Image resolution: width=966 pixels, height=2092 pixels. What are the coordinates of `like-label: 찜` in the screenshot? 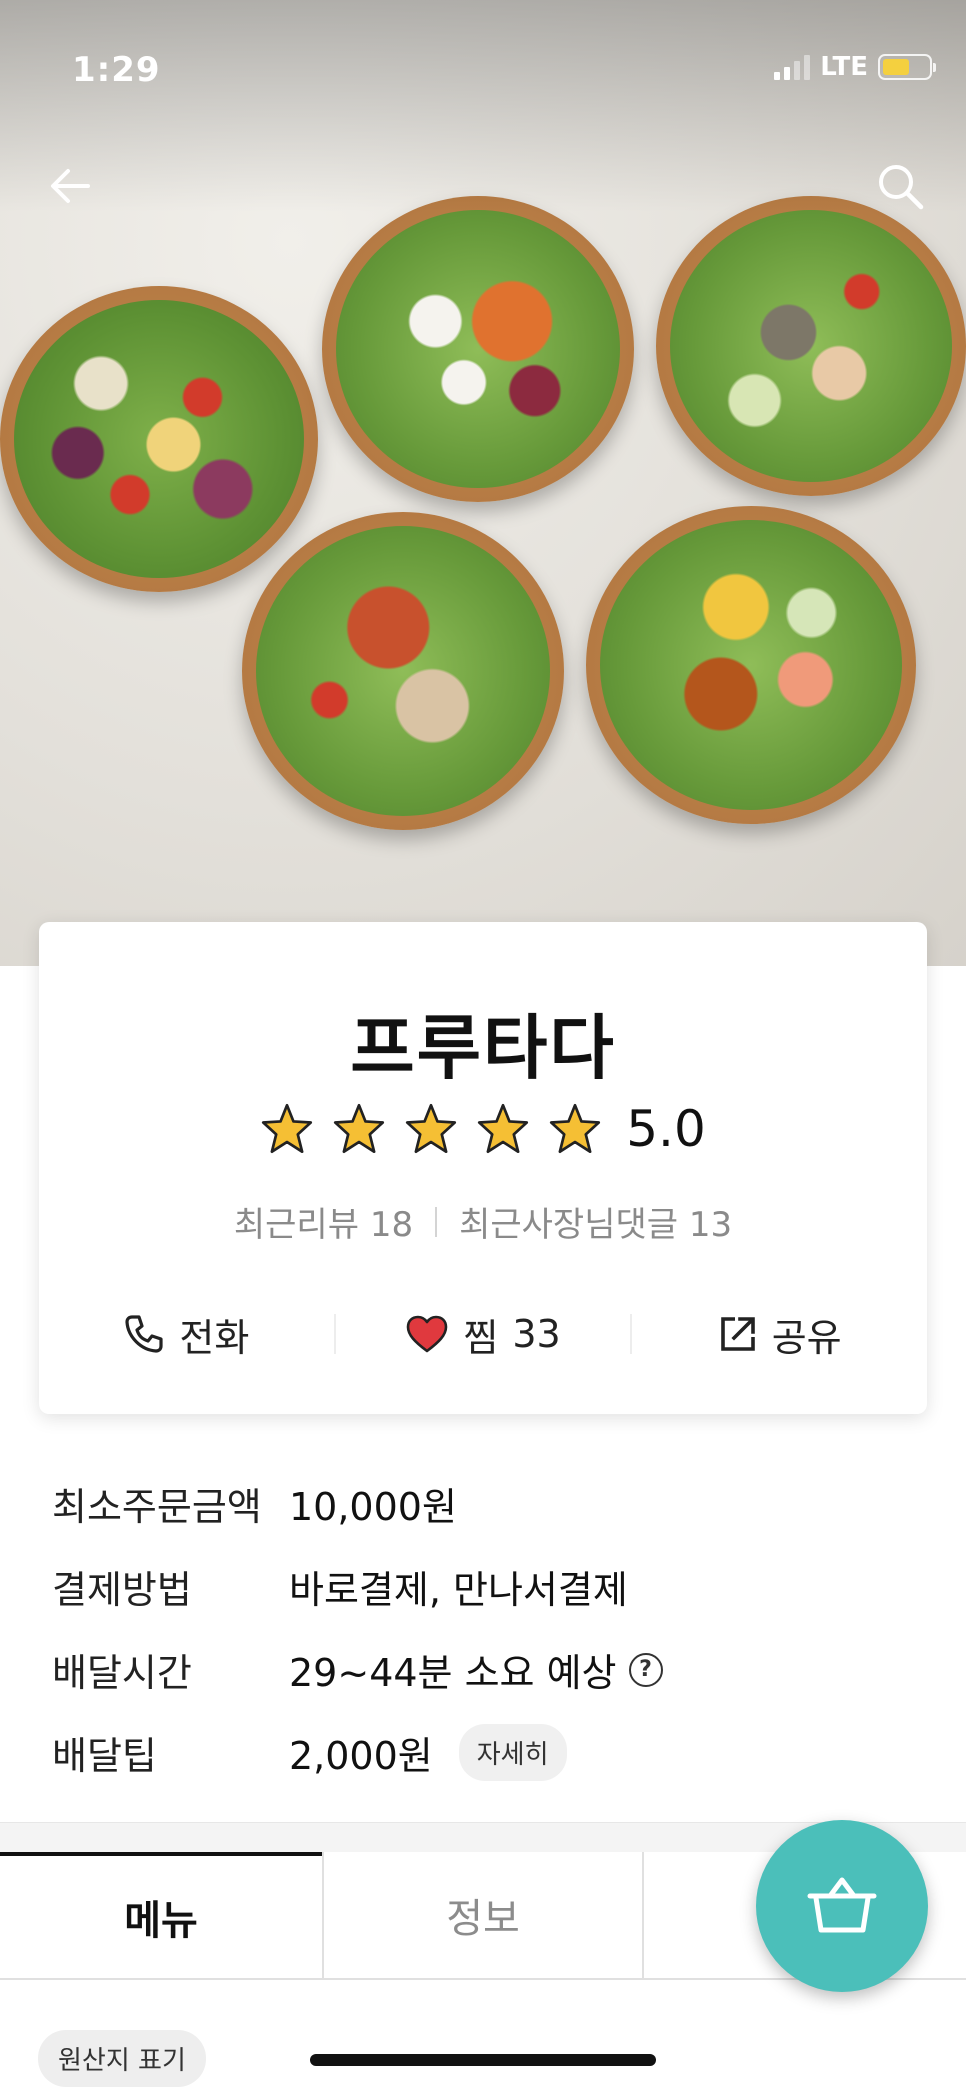 It's located at (481, 1337).